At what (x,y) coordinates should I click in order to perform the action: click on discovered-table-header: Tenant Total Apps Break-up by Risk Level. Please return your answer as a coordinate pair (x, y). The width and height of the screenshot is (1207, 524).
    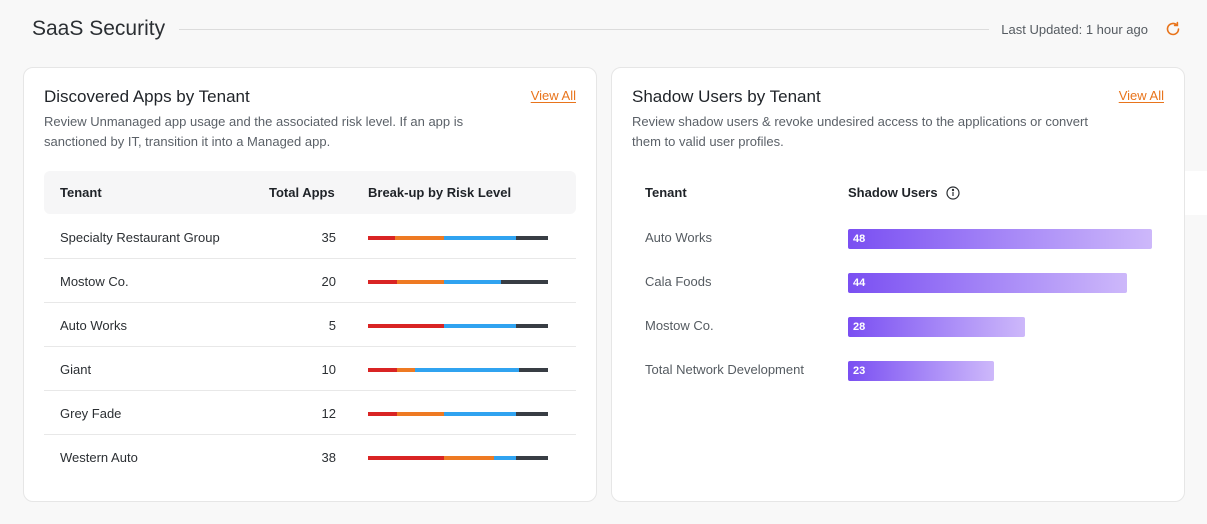
    Looking at the image, I should click on (310, 192).